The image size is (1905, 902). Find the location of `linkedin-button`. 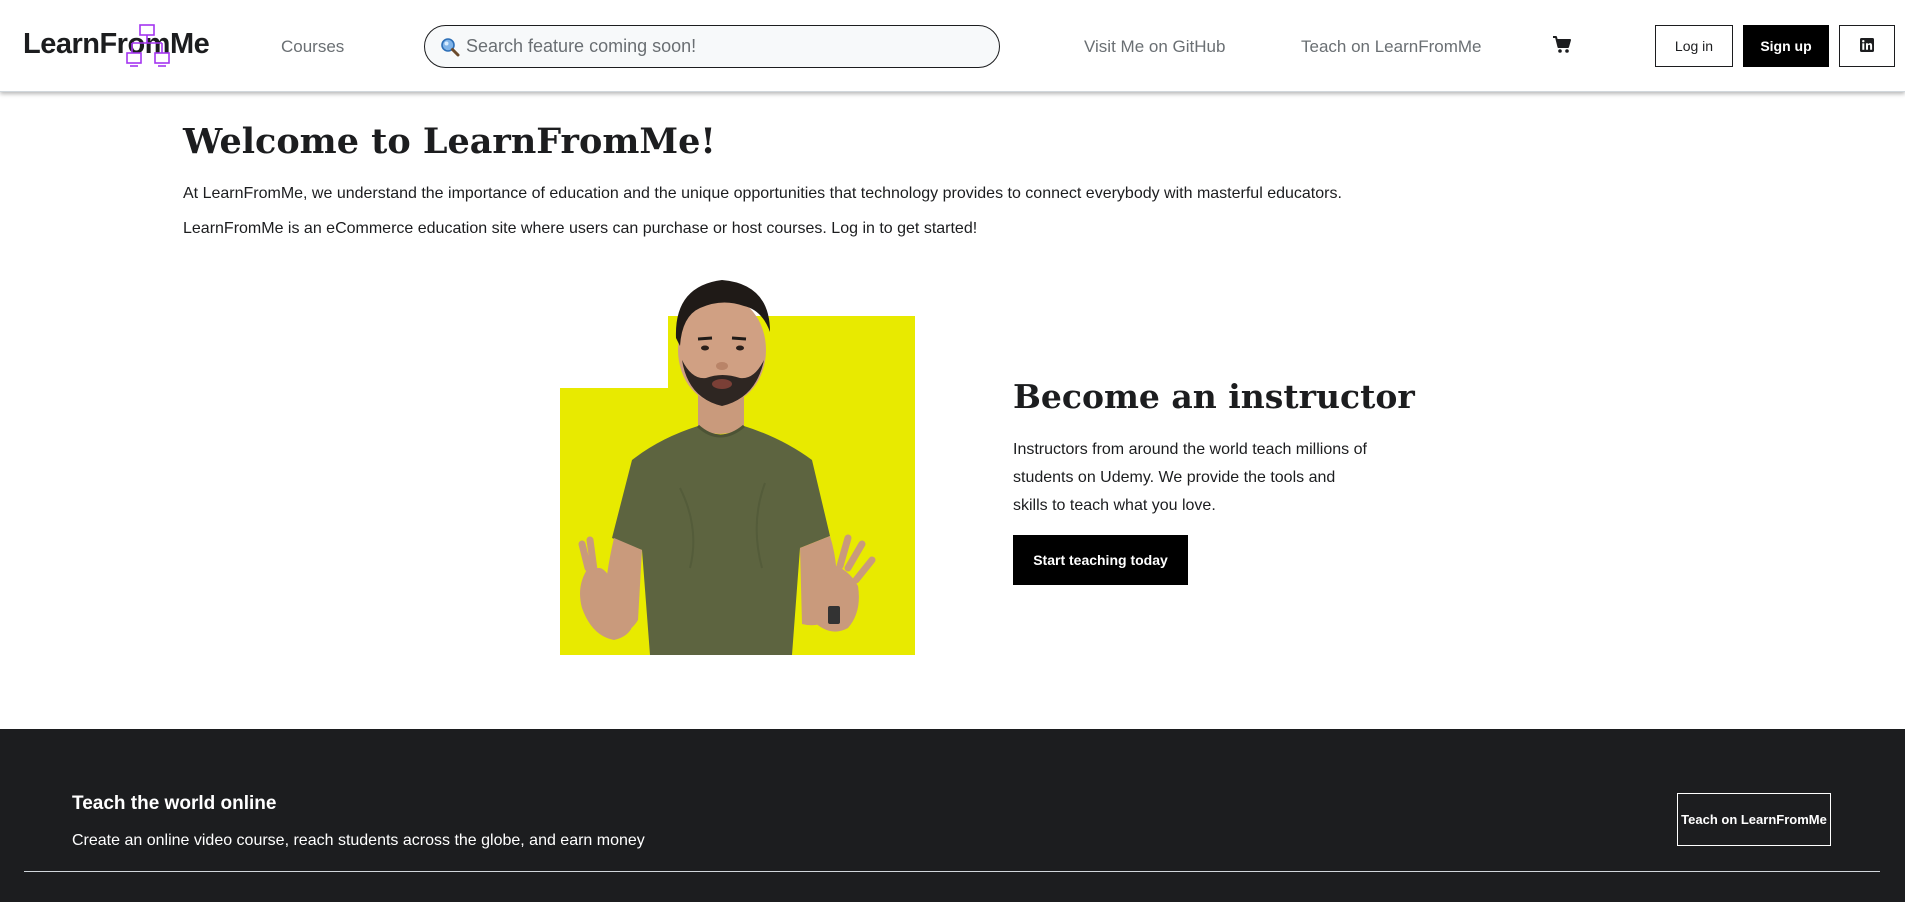

linkedin-button is located at coordinates (1867, 46).